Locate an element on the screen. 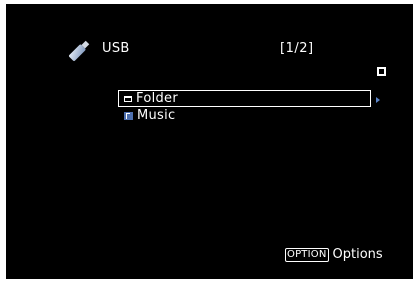  options-button: OPTION Options is located at coordinates (334, 254).